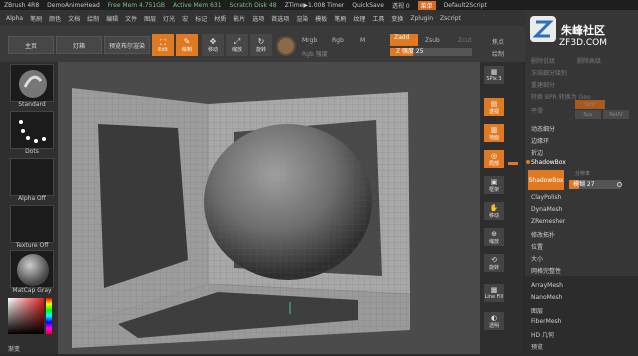 The height and width of the screenshot is (356, 638). Describe the element at coordinates (537, 152) in the screenshot. I see `crease-button: 折边` at that location.